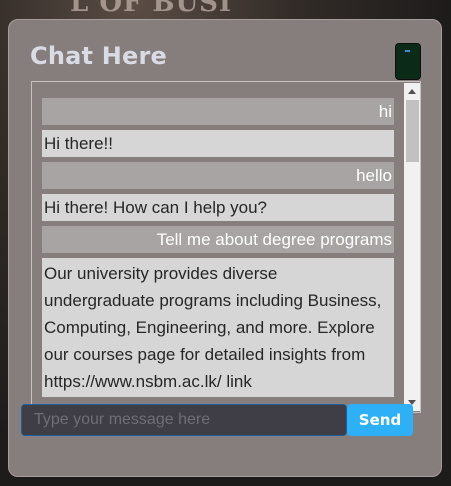 The image size is (451, 486). I want to click on close-icon, so click(407, 51).